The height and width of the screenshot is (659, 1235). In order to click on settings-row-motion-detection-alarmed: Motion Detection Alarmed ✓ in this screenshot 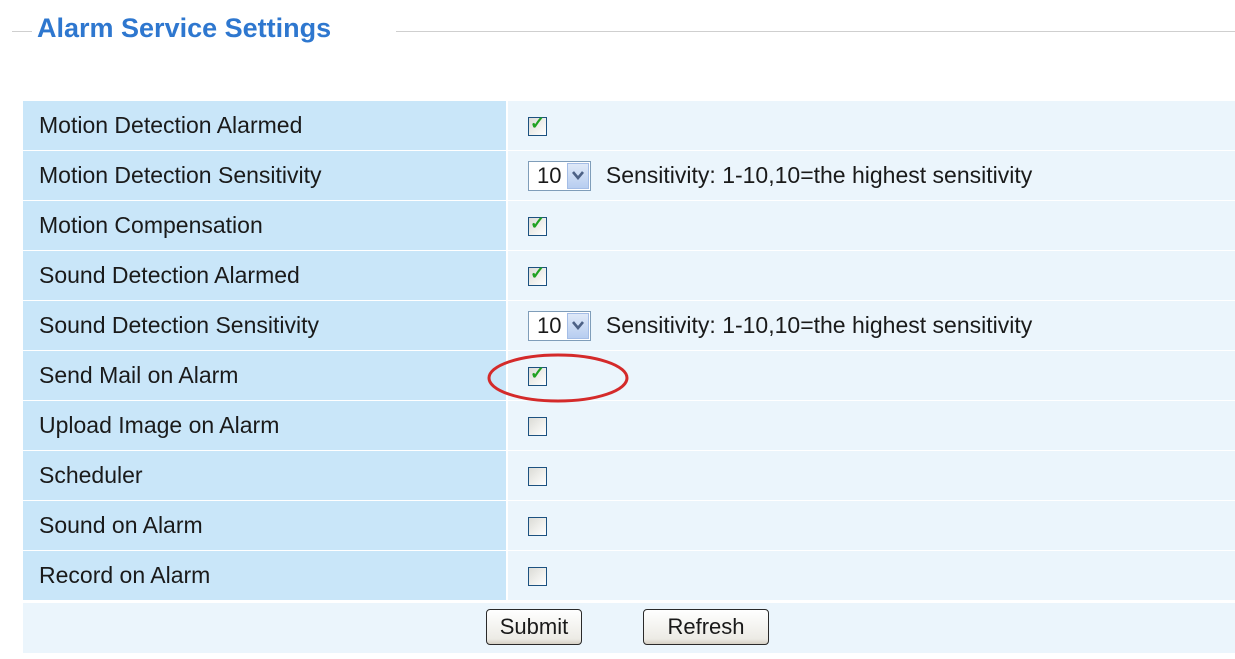, I will do `click(629, 126)`.